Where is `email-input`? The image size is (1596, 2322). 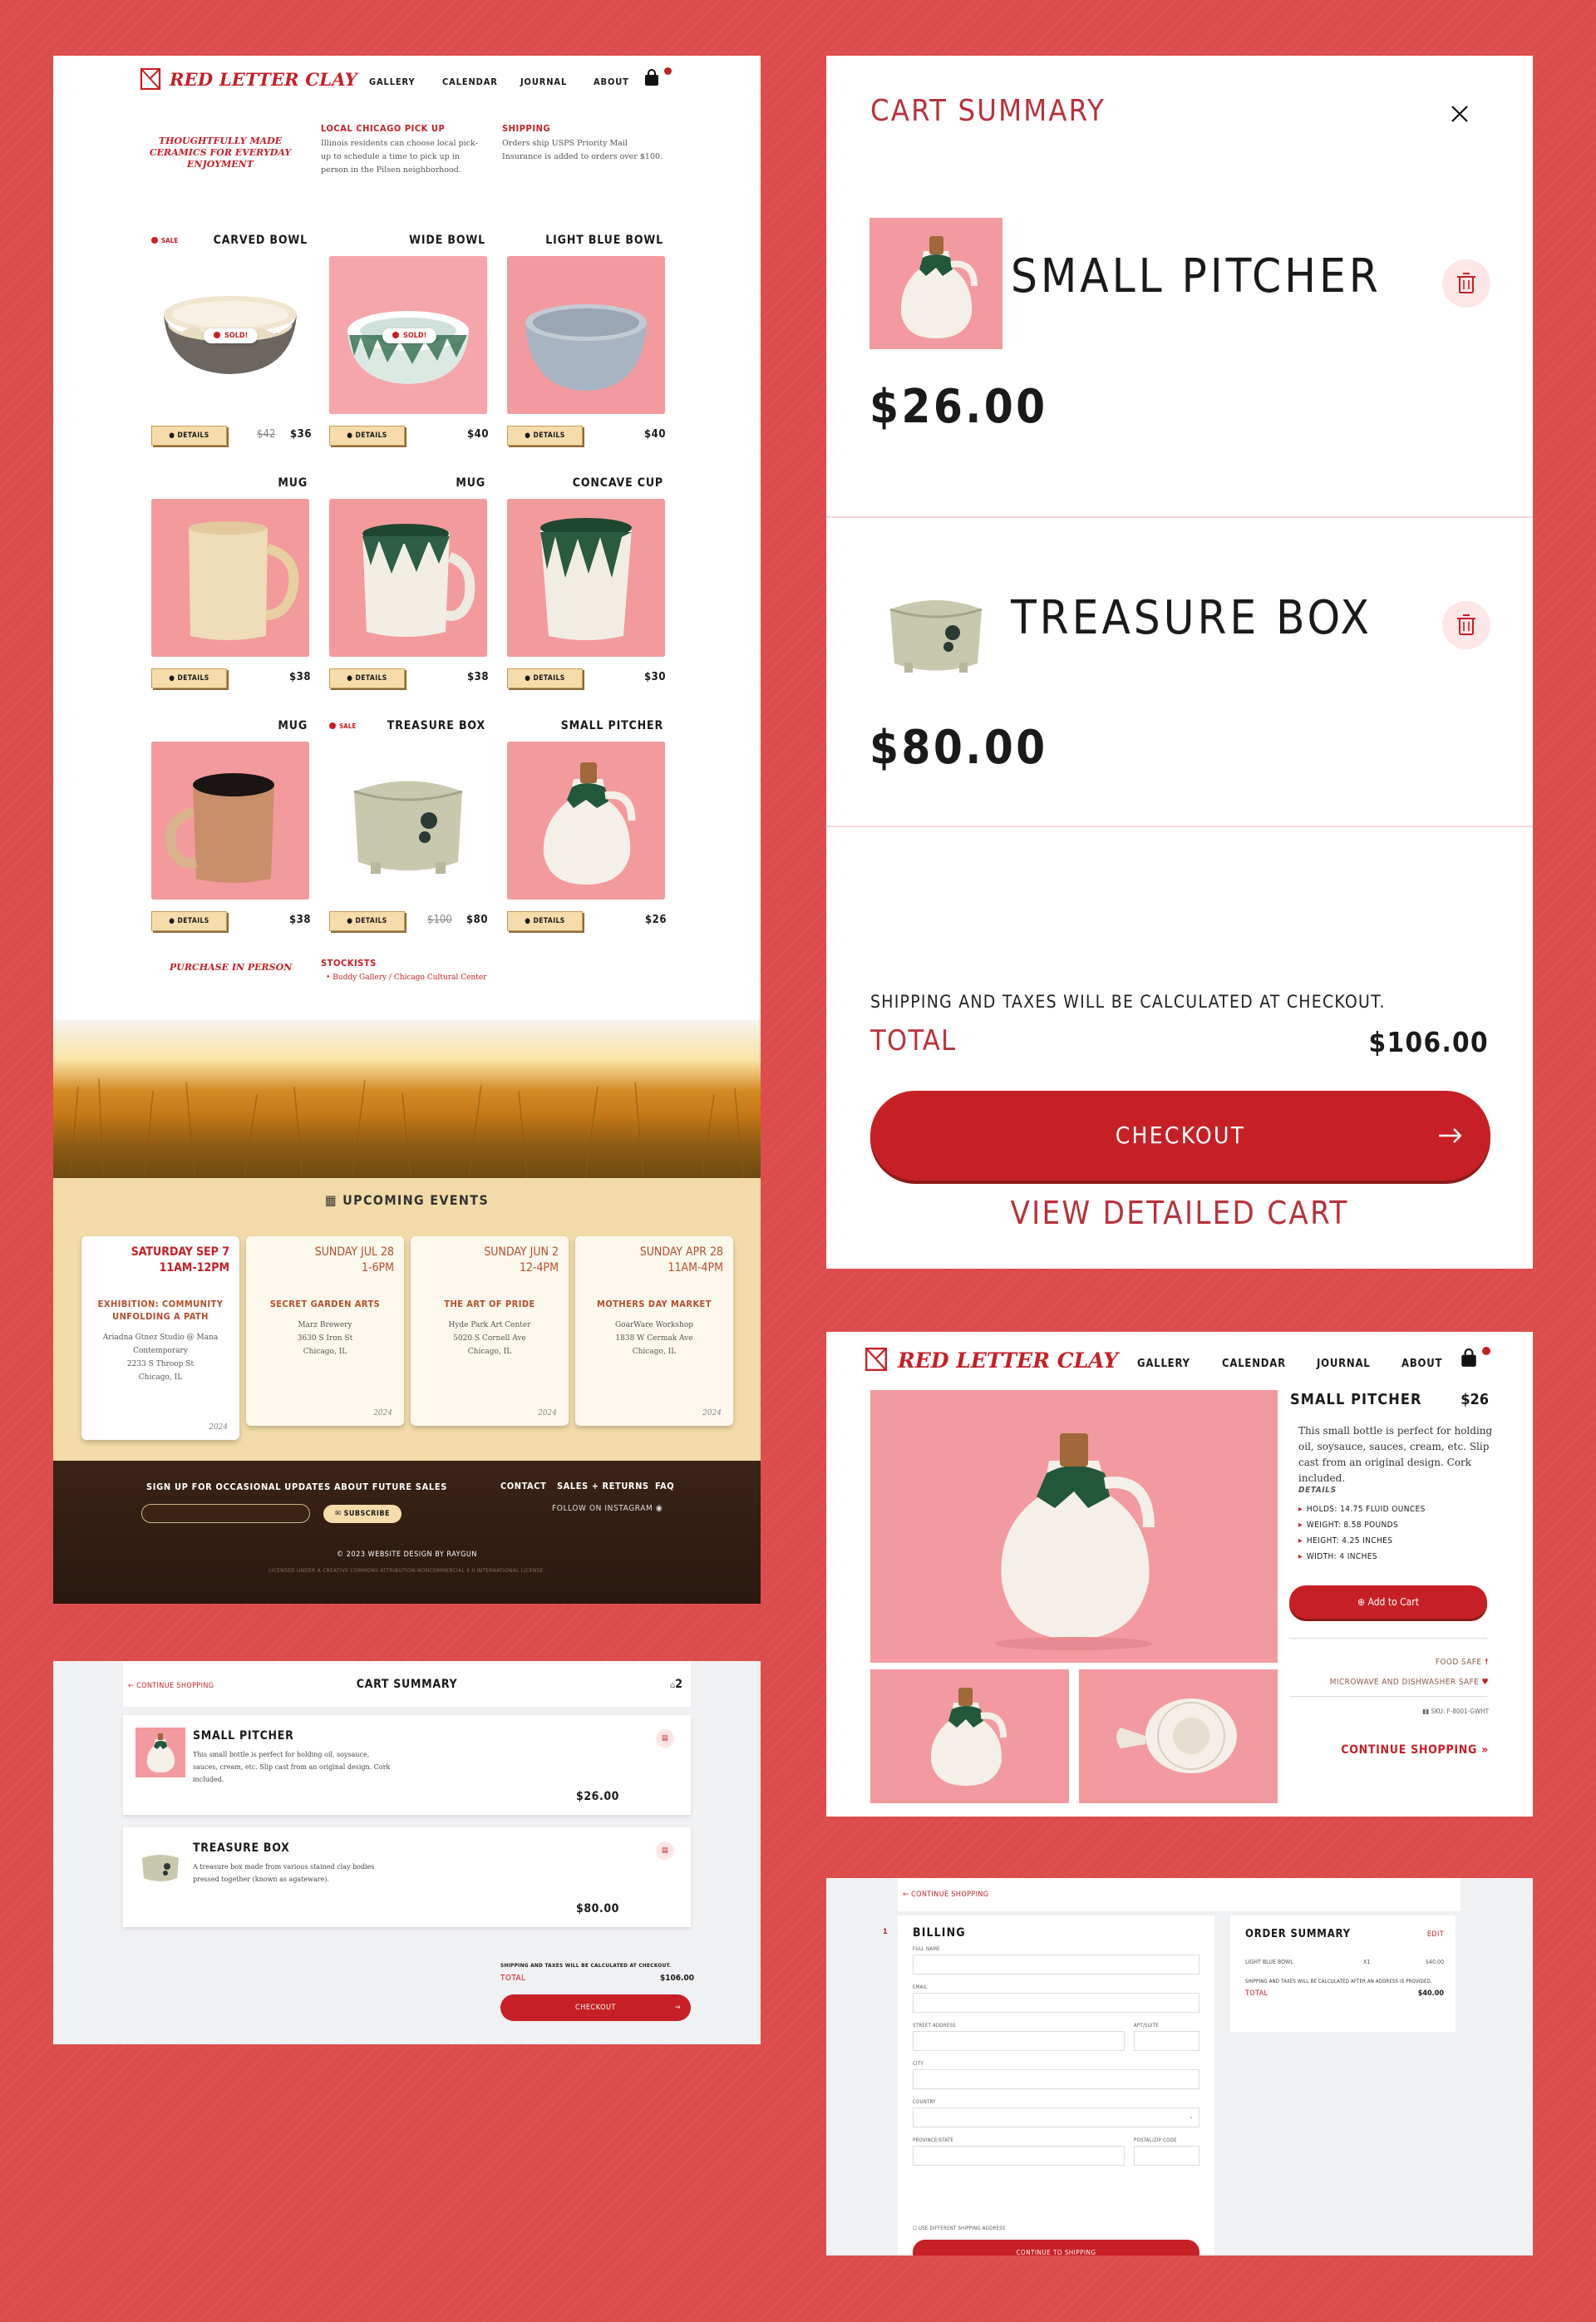
email-input is located at coordinates (1056, 2003).